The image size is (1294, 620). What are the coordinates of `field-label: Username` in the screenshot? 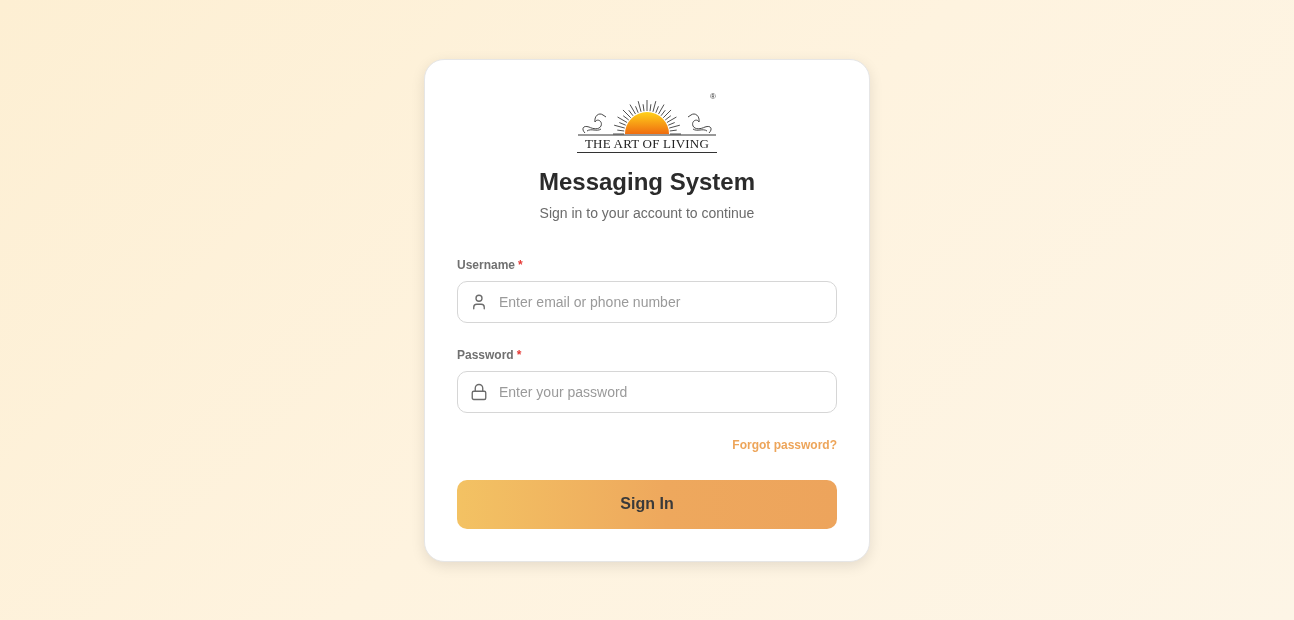 It's located at (486, 265).